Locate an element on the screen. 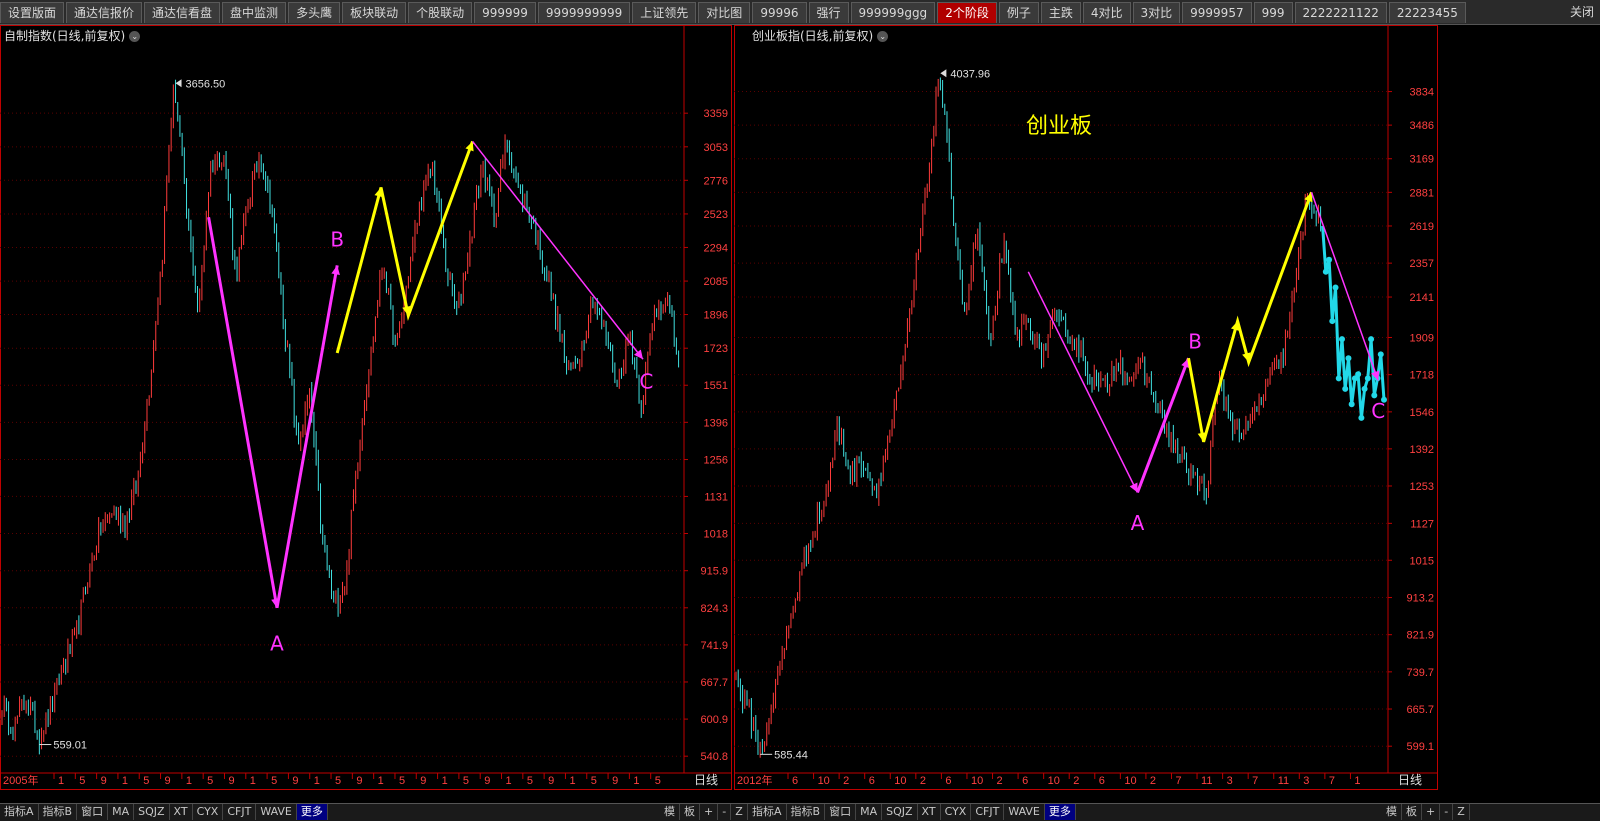 The width and height of the screenshot is (1600, 821). tab-2: 通达信看盘 is located at coordinates (182, 12).